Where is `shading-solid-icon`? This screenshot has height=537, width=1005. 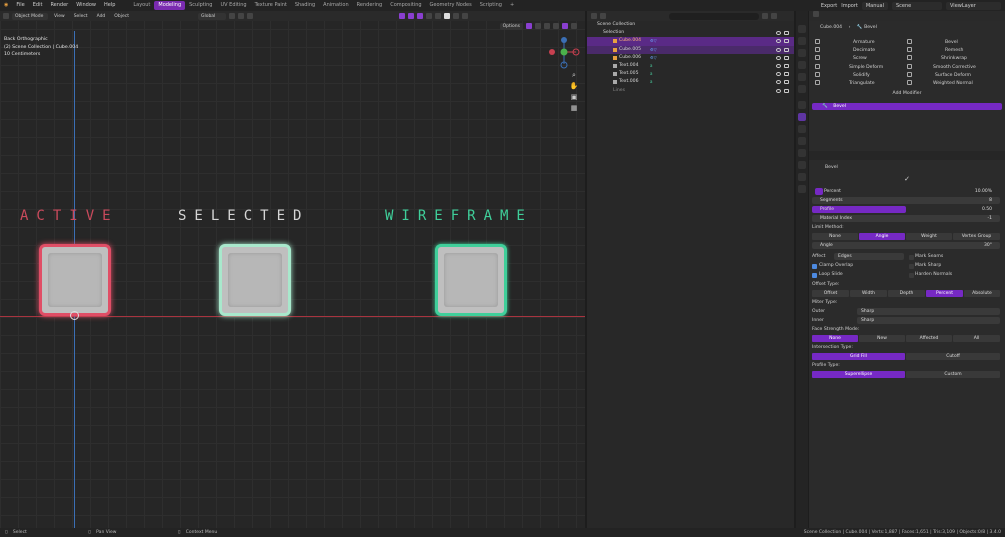 shading-solid-icon is located at coordinates (446, 16).